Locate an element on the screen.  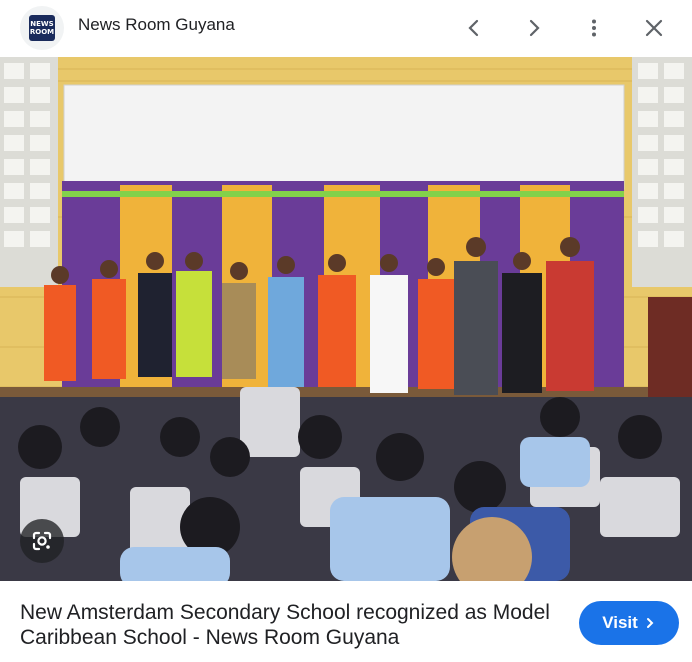
logo-text-top: NEWS is located at coordinates (42, 24).